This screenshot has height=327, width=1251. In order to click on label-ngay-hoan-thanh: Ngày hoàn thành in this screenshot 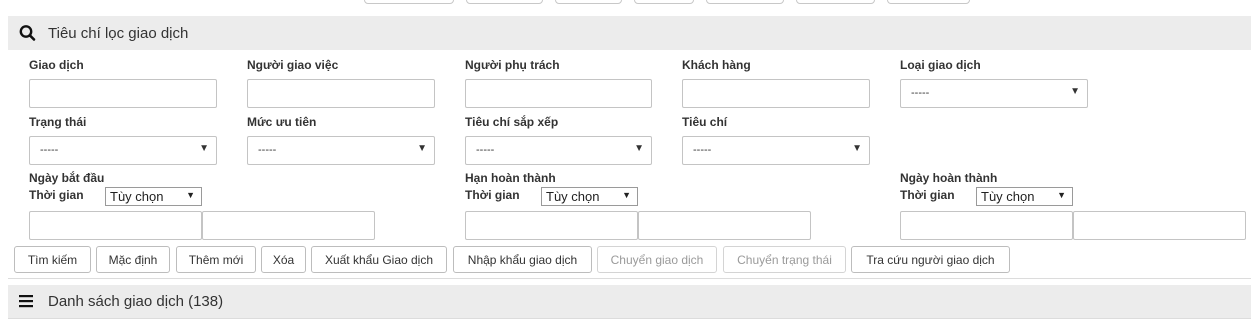, I will do `click(949, 178)`.